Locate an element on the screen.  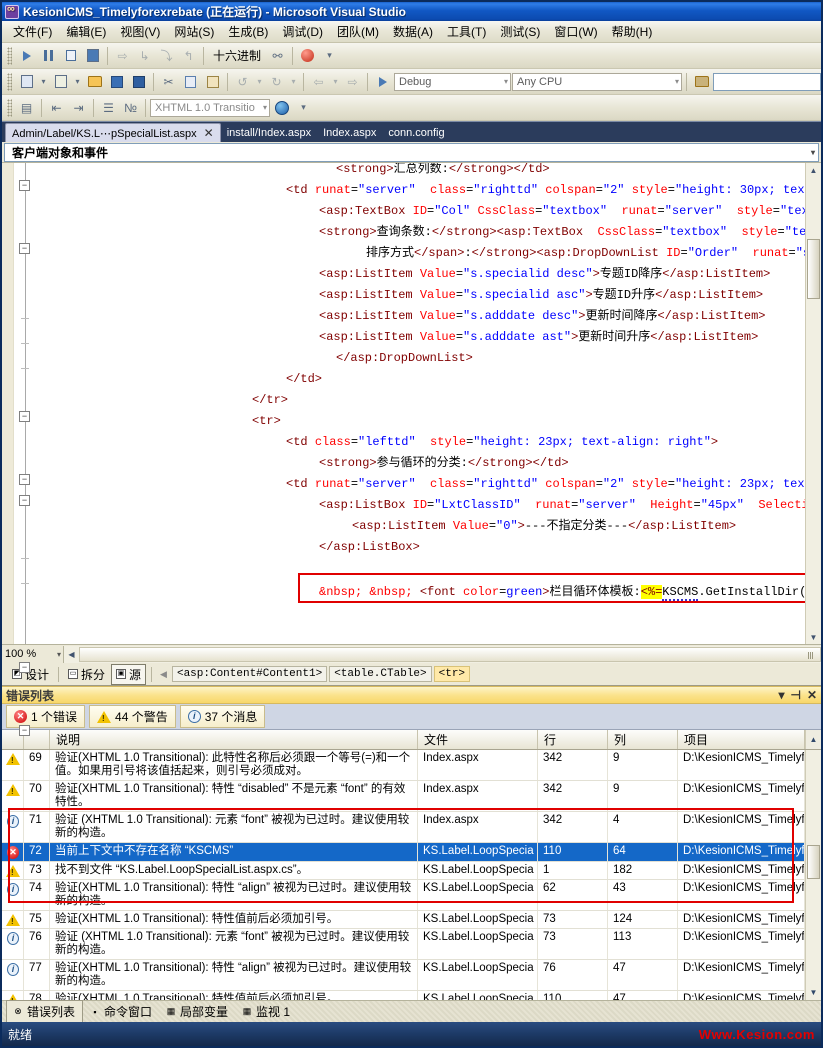
add-new-item-icon is located at coordinates (60, 81).